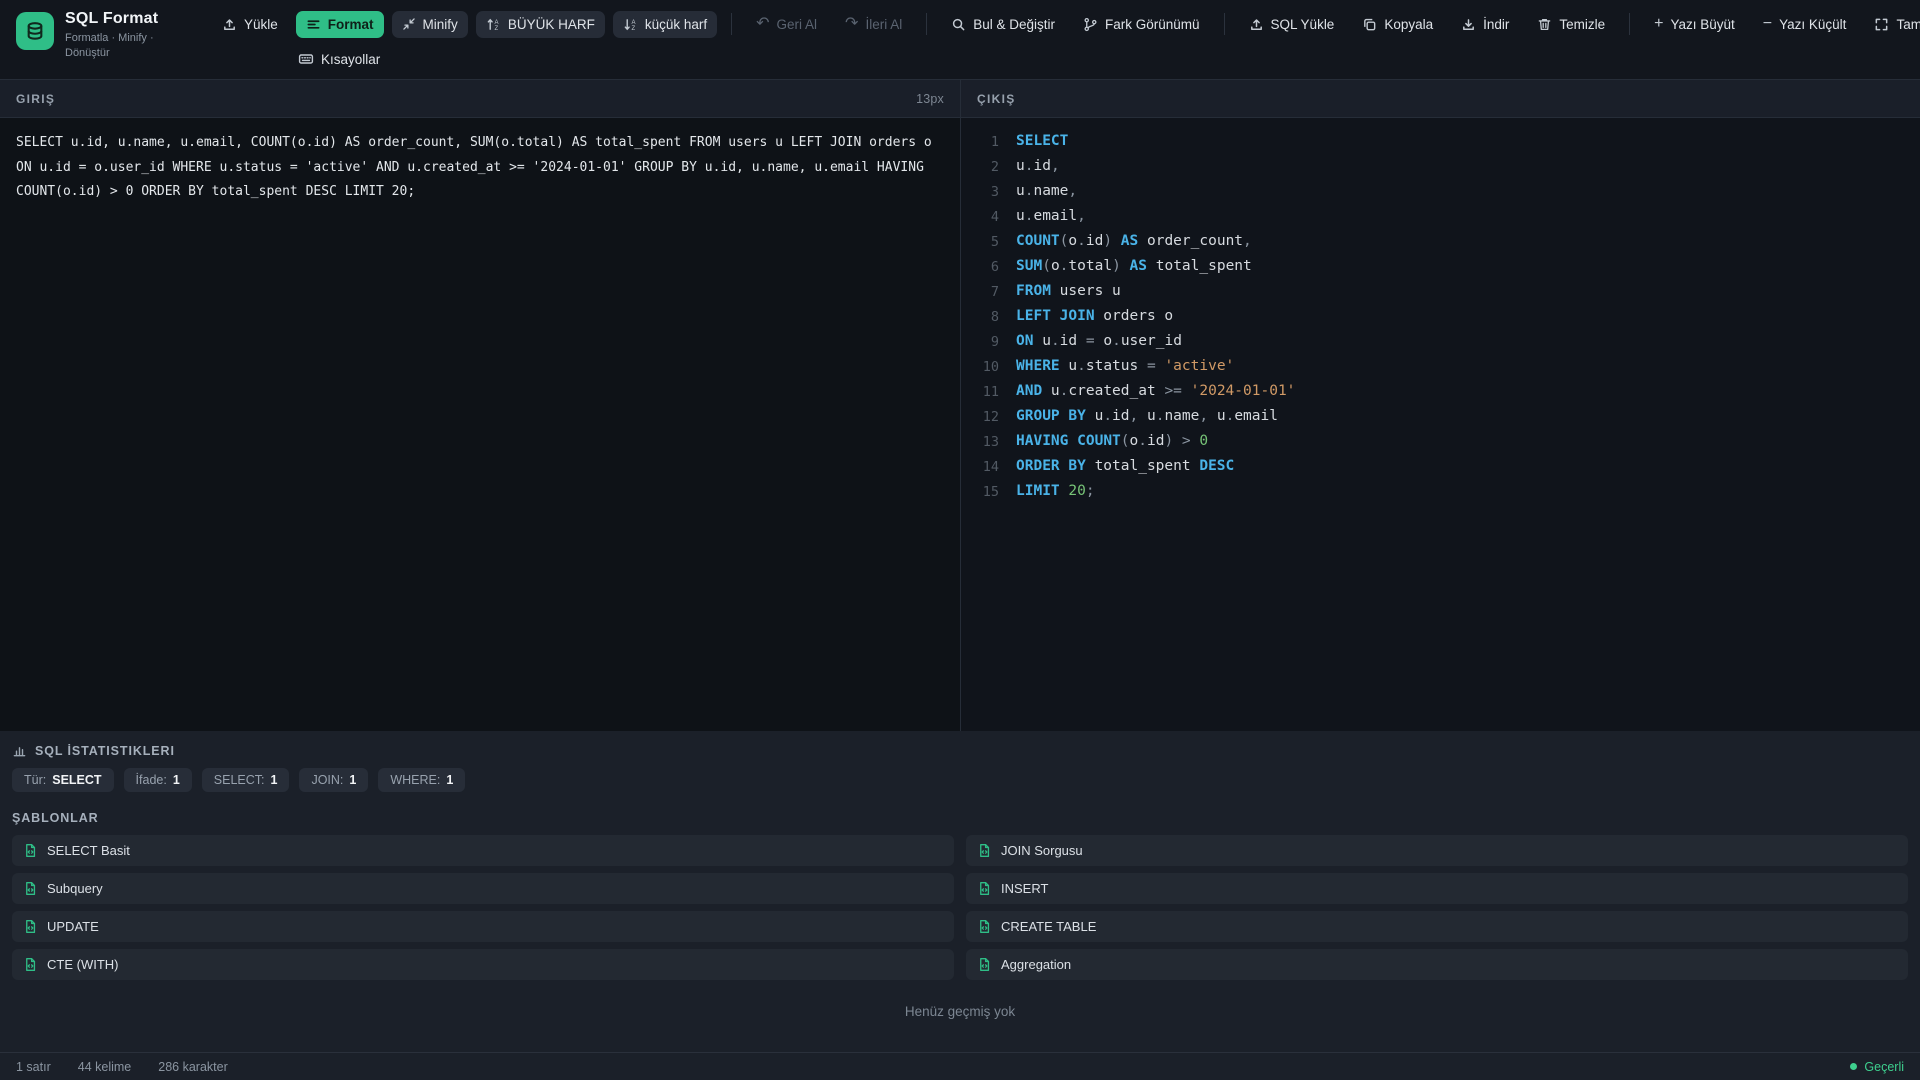  Describe the element at coordinates (786, 24) in the screenshot. I see `undo-button: ↶ Geri Al` at that location.